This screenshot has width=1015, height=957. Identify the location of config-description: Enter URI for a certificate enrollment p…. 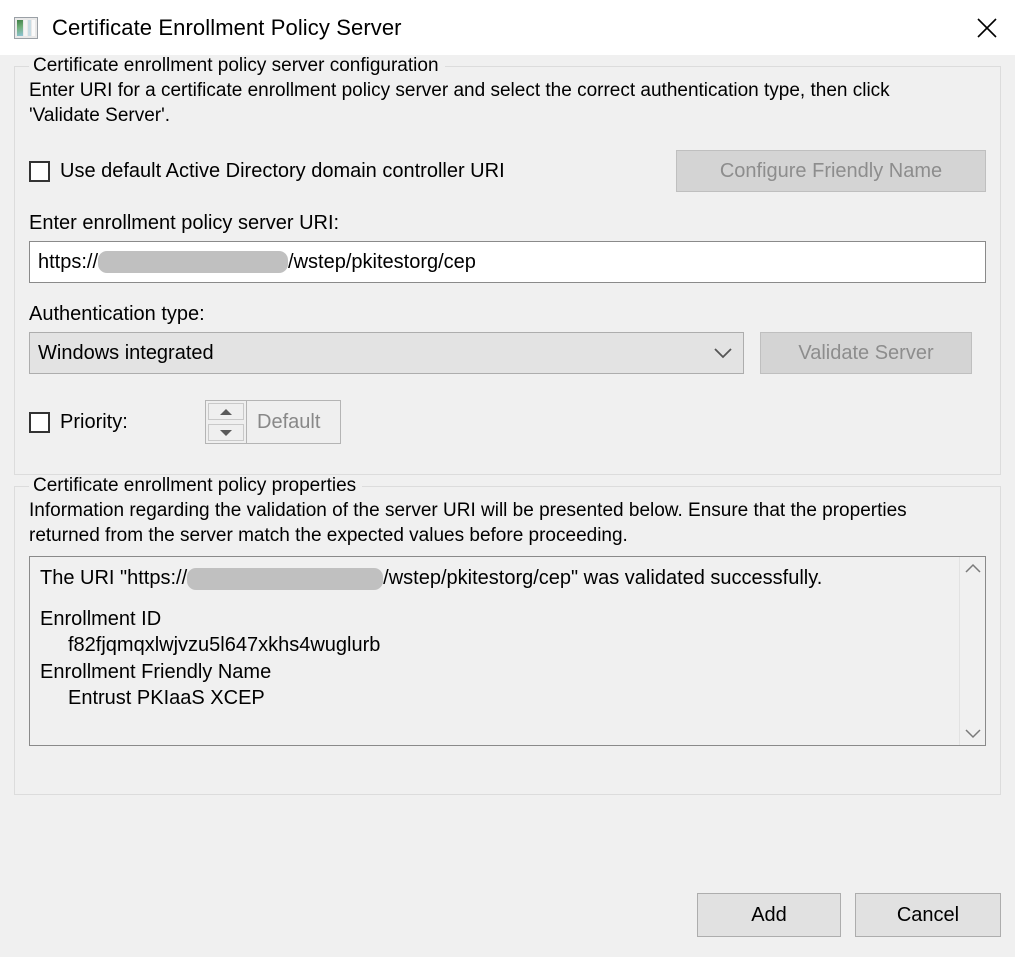
(459, 103).